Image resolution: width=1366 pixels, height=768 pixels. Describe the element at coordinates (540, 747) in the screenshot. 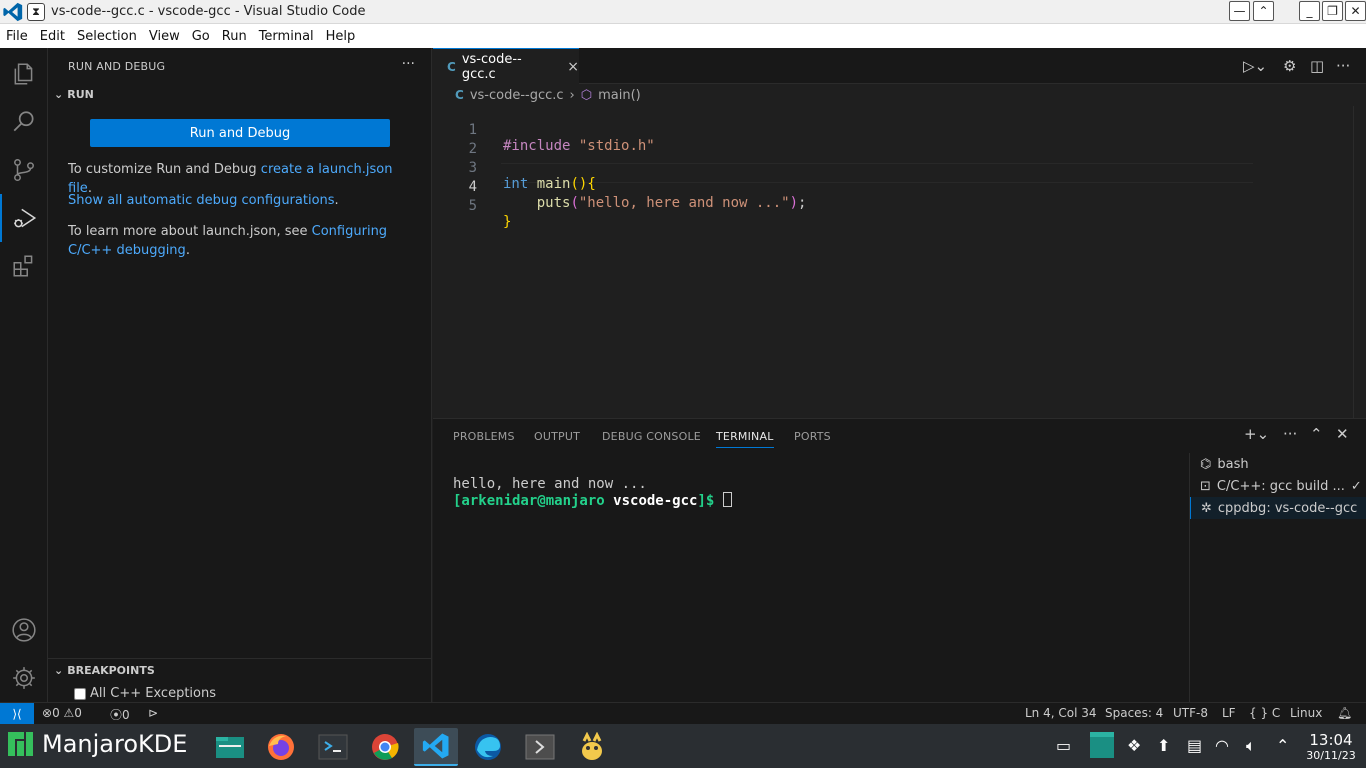

I see `console-app-icon` at that location.